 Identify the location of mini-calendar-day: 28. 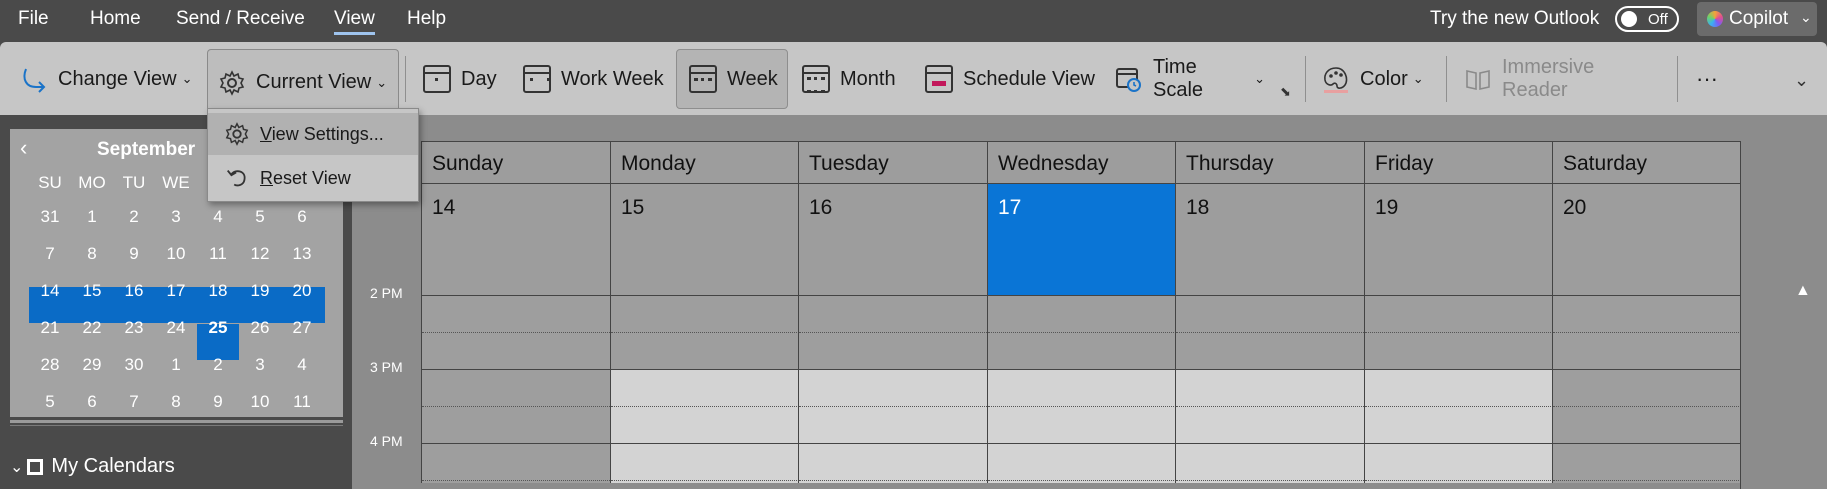
(50, 365).